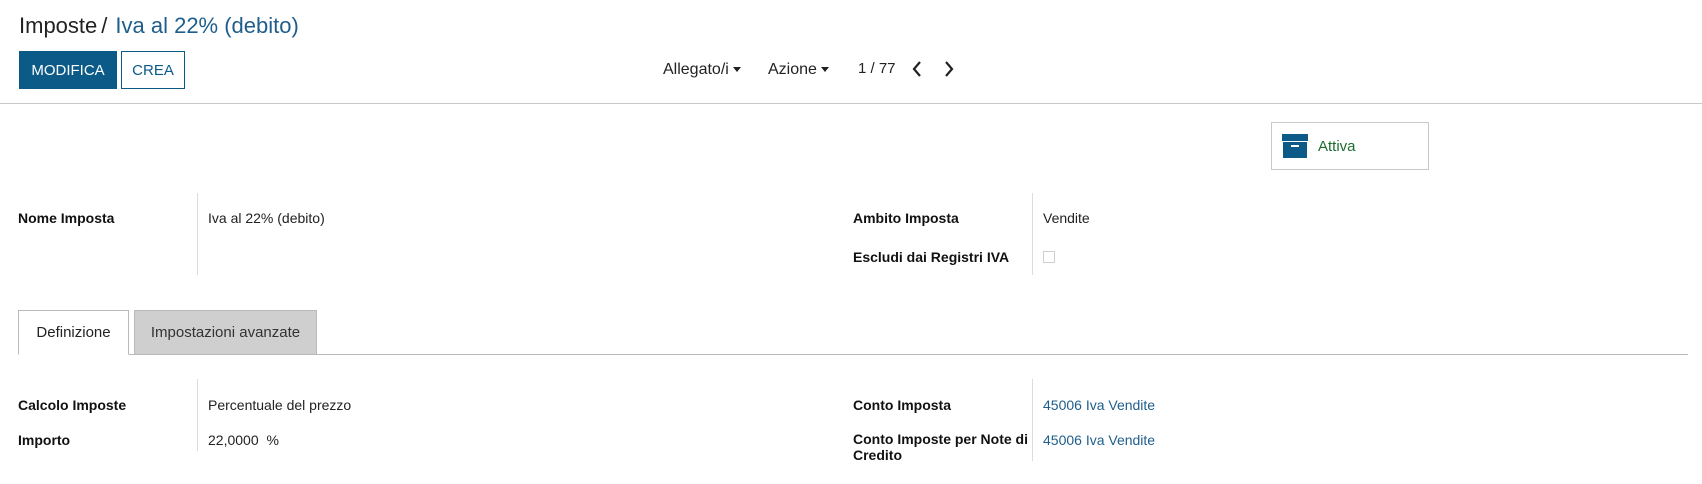 Image resolution: width=1702 pixels, height=484 pixels. I want to click on tax-scope-label: Ambito Imposta, so click(906, 218).